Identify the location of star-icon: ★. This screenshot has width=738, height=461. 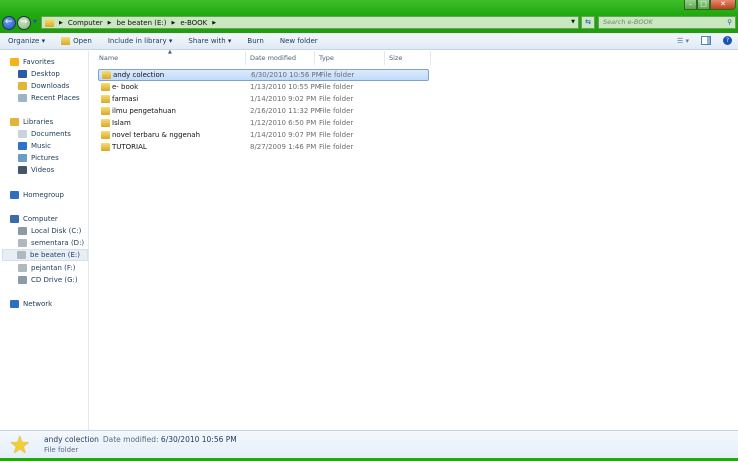
(20, 445).